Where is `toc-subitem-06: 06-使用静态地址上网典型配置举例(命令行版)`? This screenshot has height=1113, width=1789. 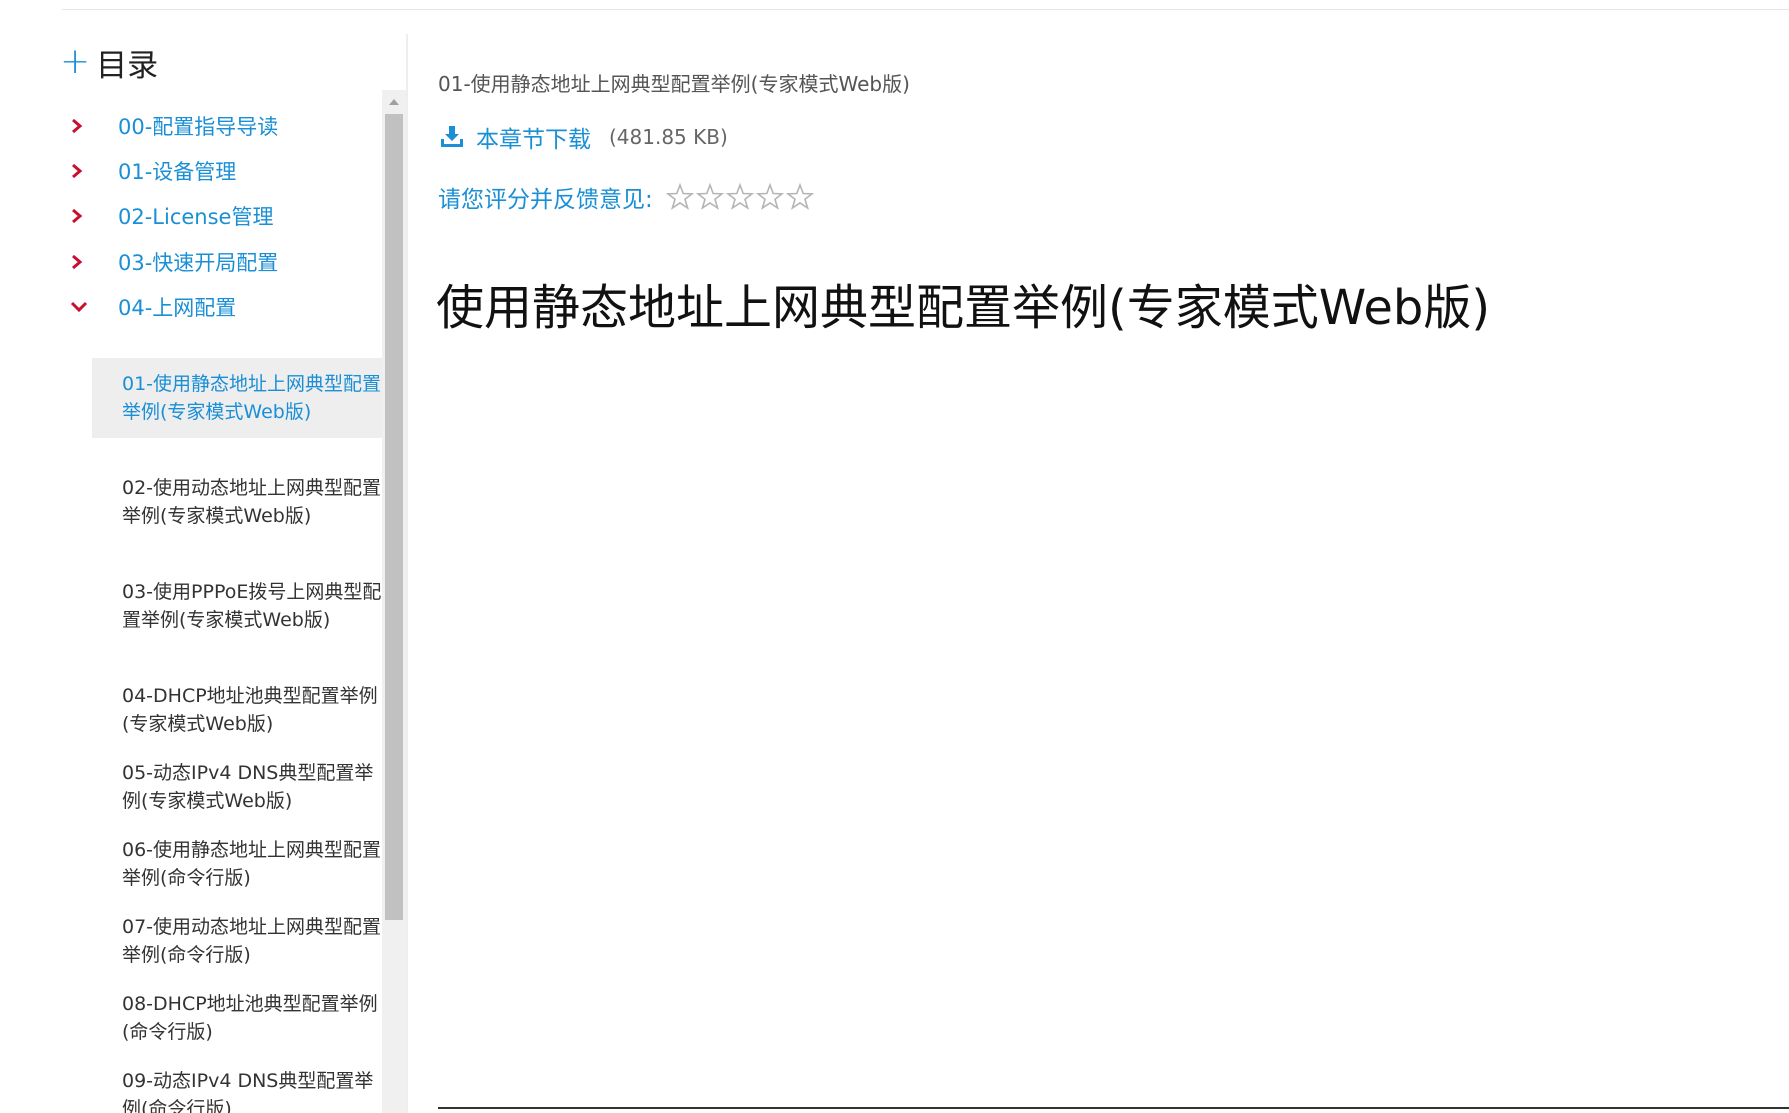
toc-subitem-06: 06-使用静态地址上网典型配置举例(命令行版) is located at coordinates (237, 864).